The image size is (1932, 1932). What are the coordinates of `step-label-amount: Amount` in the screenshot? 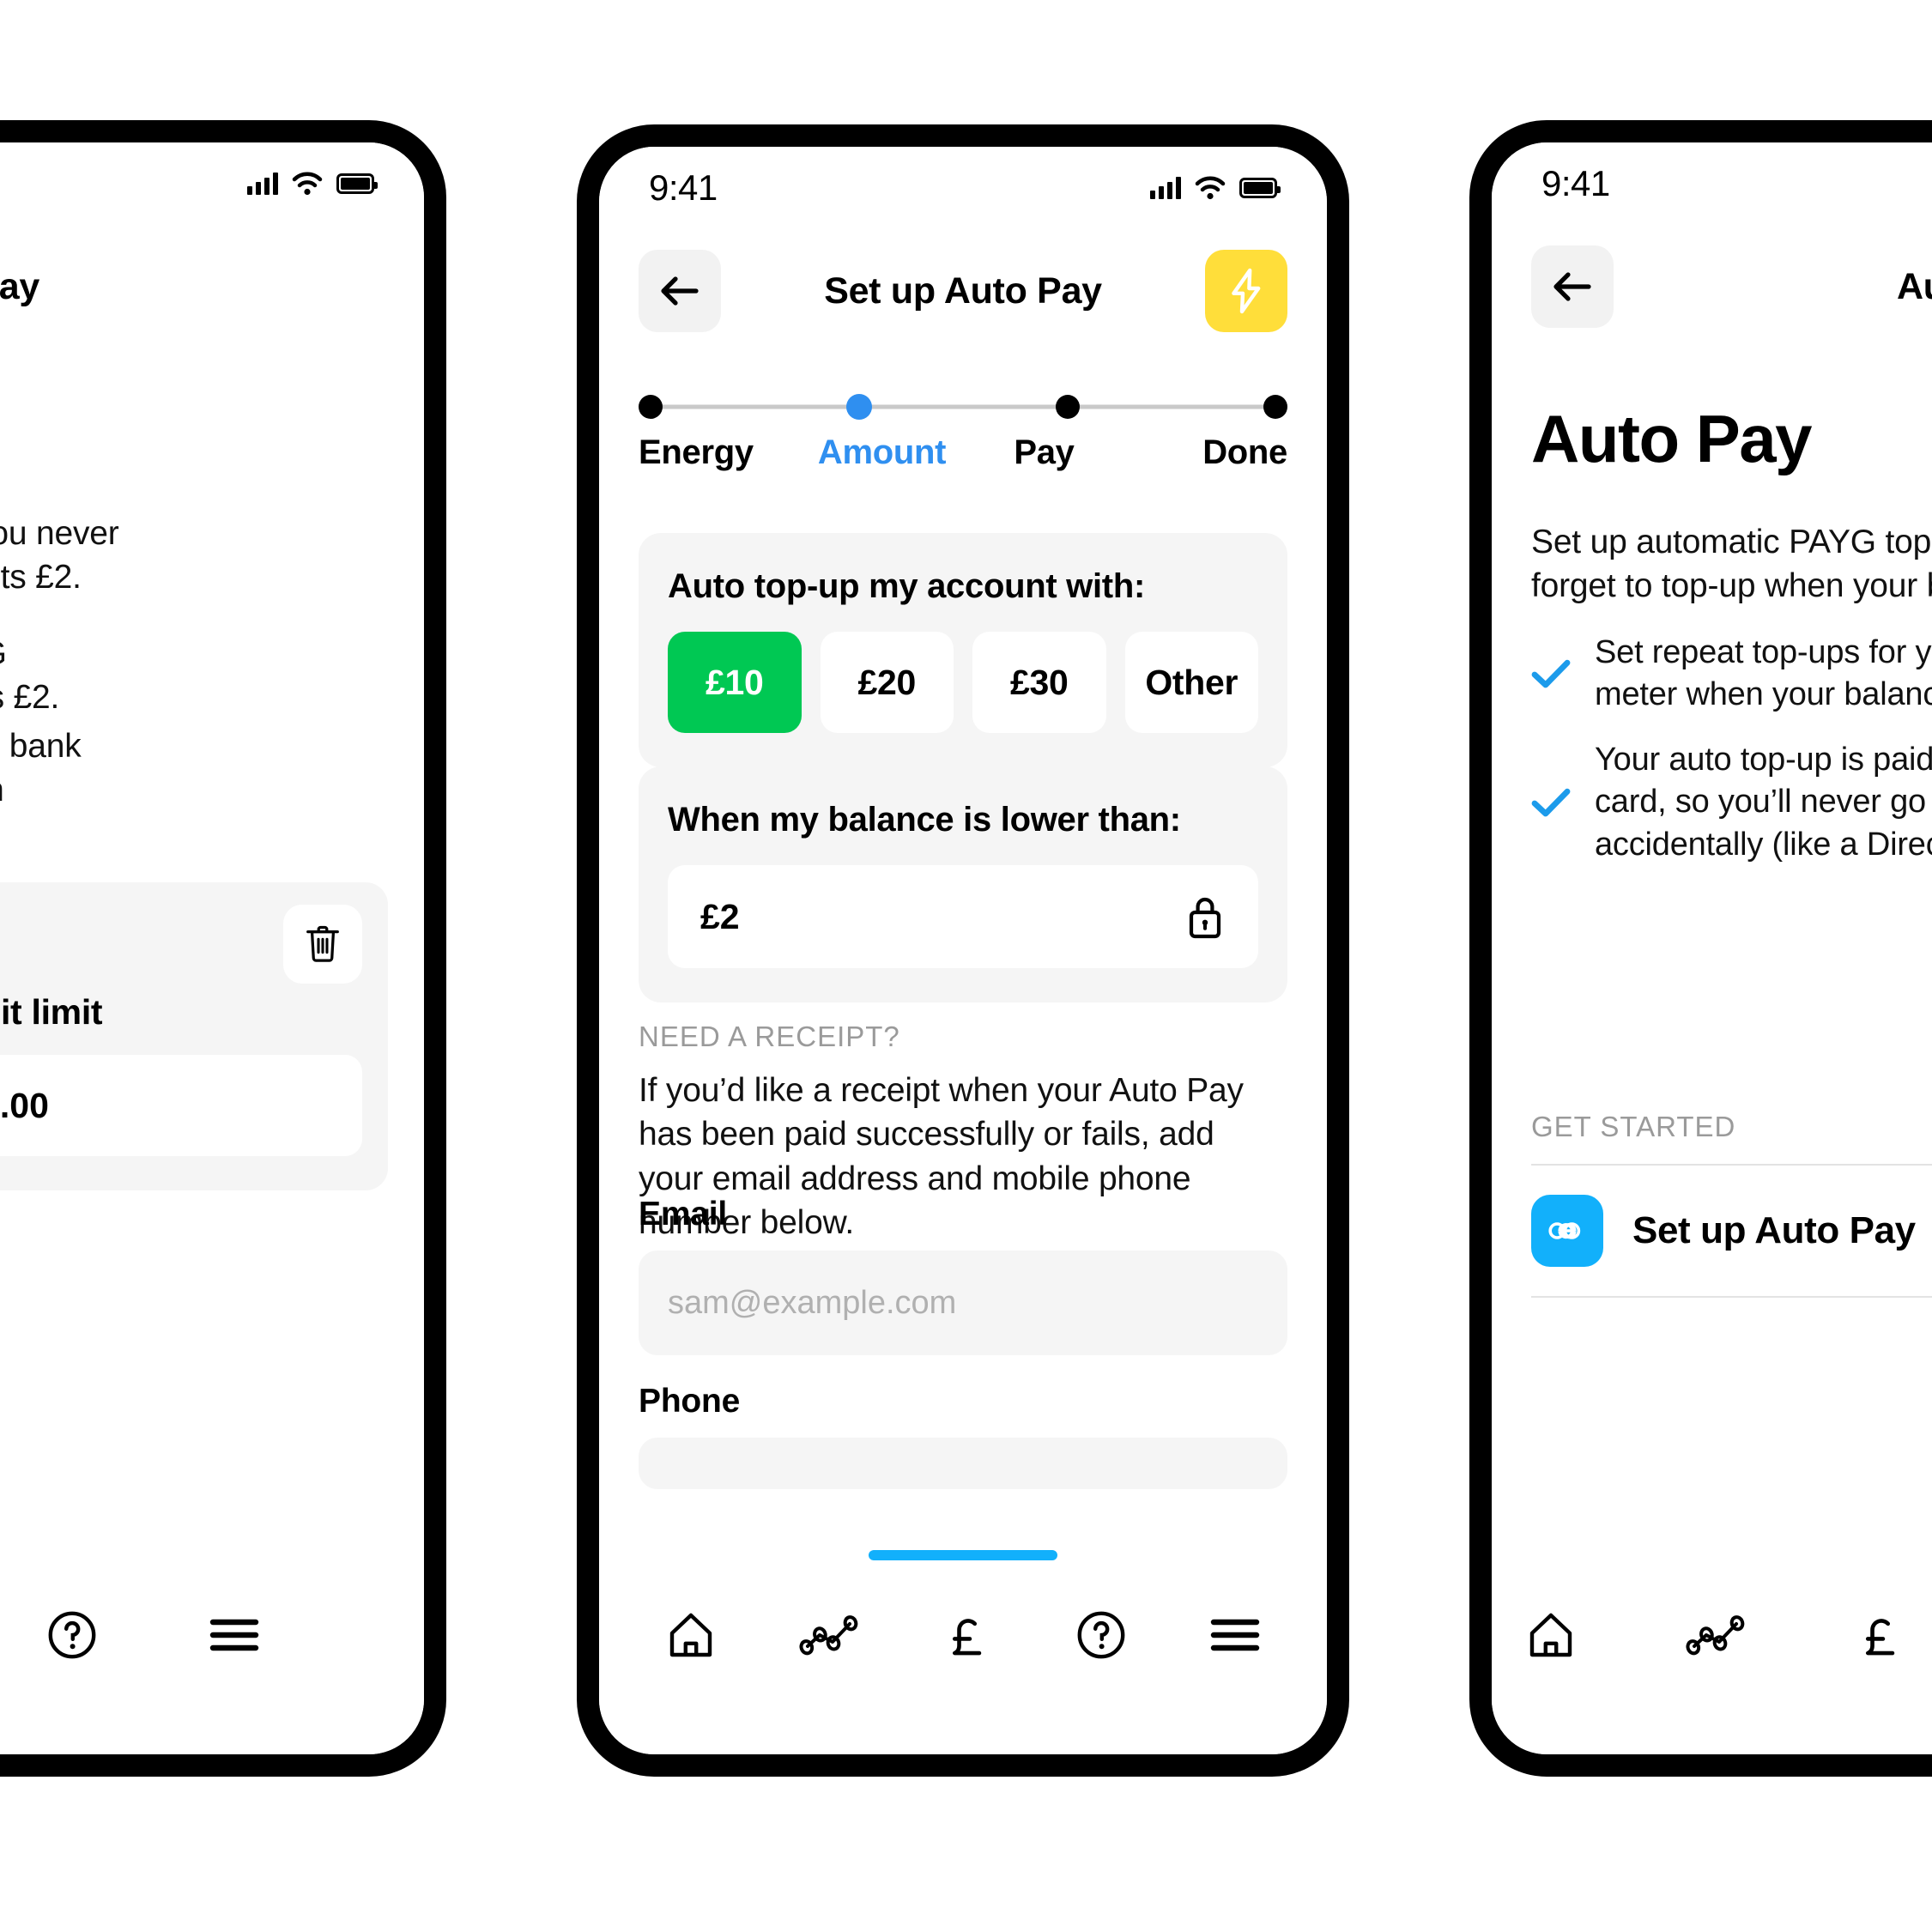 It's located at (882, 452).